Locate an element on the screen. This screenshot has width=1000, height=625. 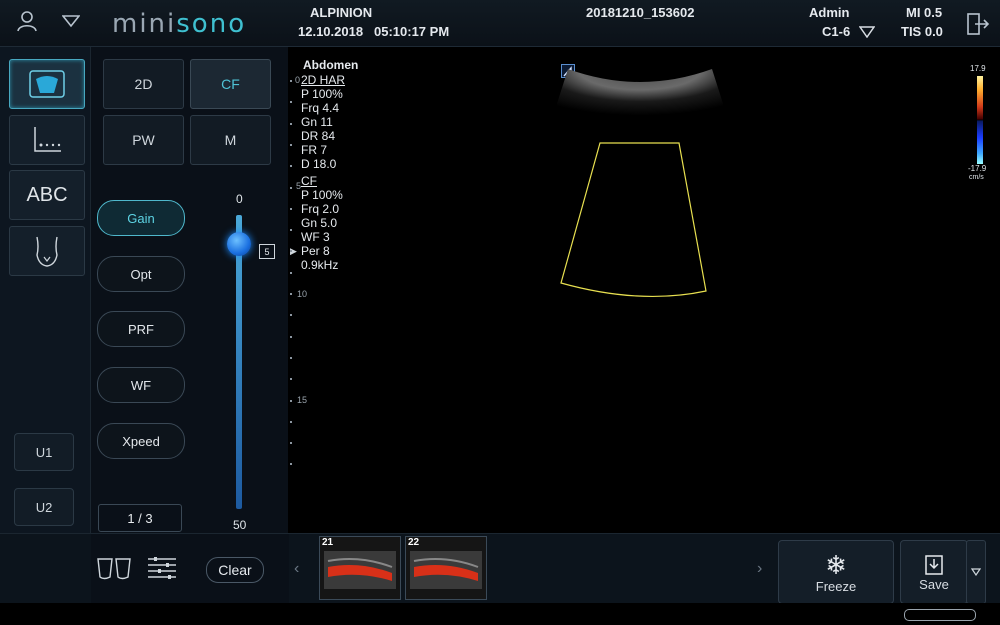
institution-name: ALPINION is located at coordinates (341, 12).